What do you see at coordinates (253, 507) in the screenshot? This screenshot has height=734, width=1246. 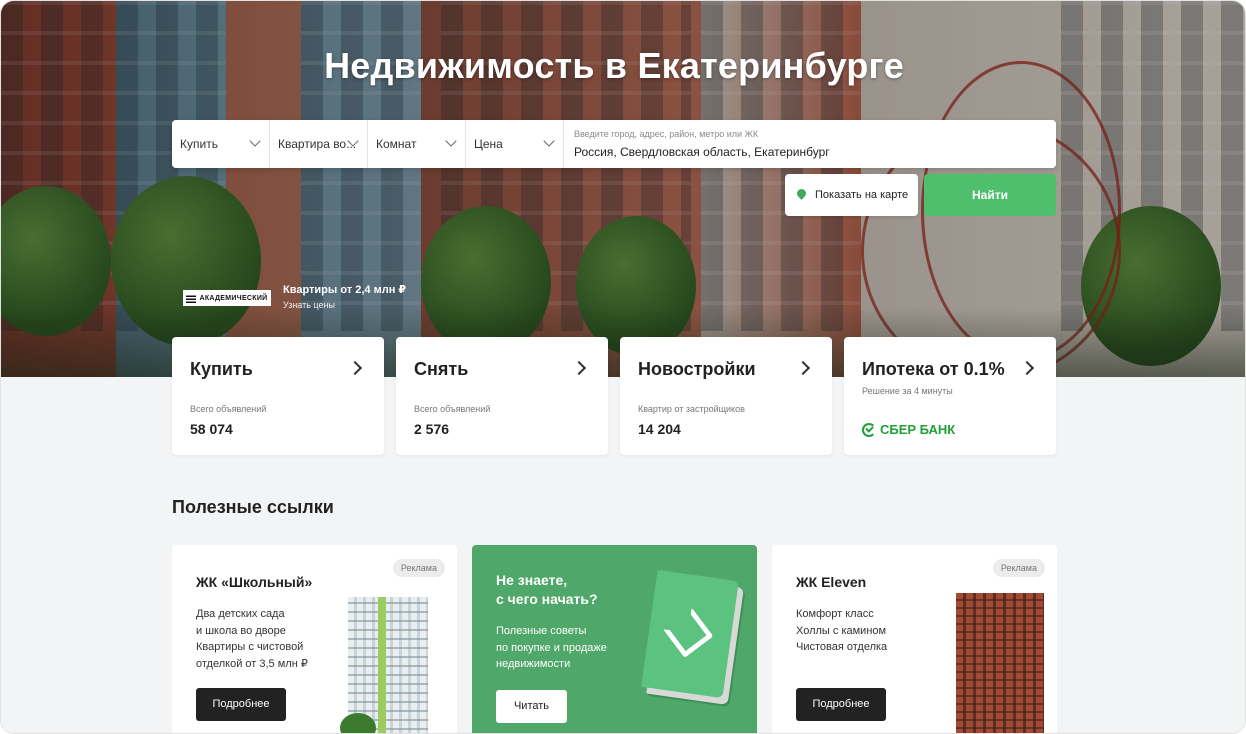 I see `section-title: Полезные ссылки` at bounding box center [253, 507].